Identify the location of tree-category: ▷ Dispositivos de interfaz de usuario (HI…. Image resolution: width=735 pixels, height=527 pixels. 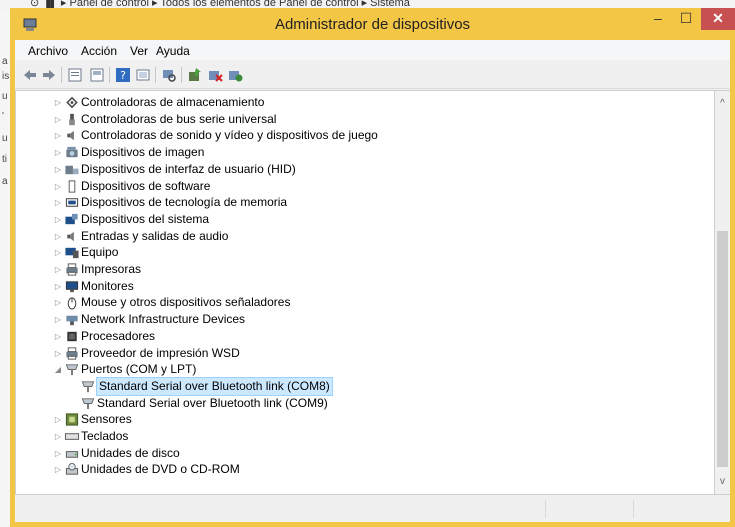
(365, 169).